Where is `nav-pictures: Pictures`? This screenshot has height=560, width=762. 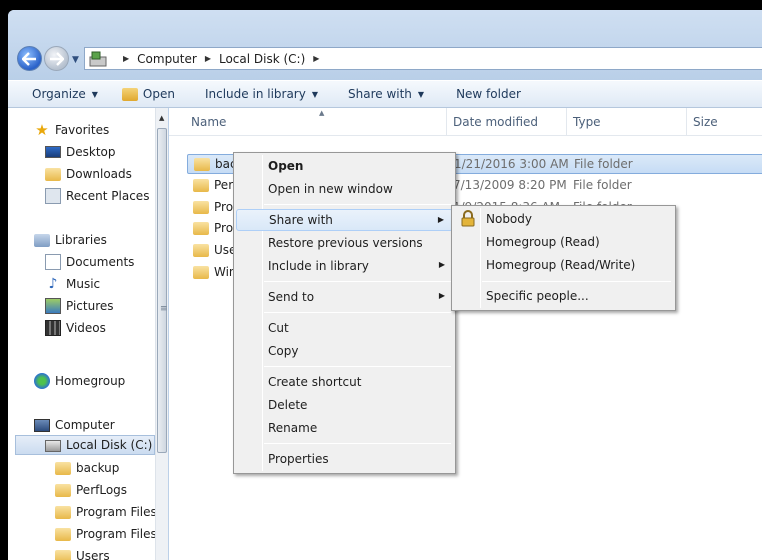 nav-pictures: Pictures is located at coordinates (79, 306).